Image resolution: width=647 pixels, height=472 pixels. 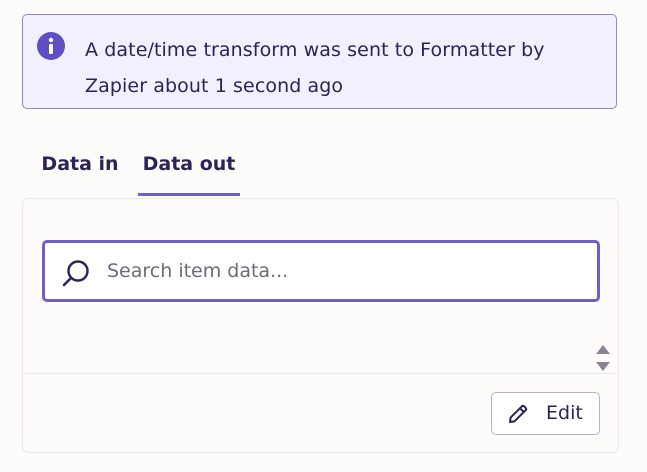 I want to click on search-icon, so click(x=75, y=273).